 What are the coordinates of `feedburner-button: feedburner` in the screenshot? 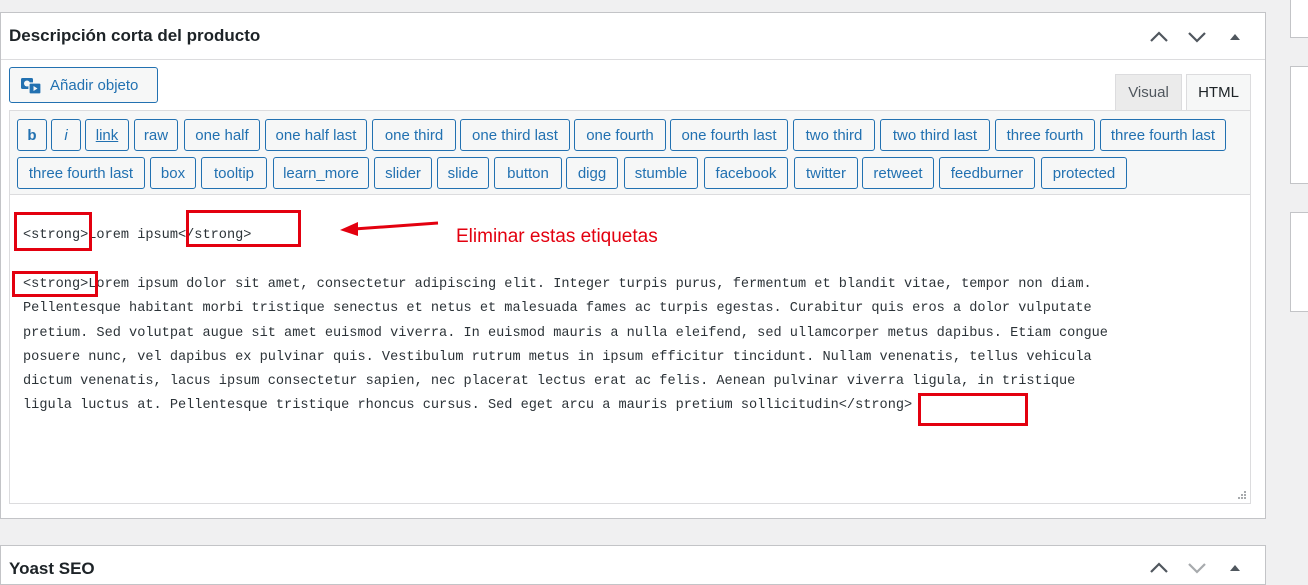 It's located at (987, 173).